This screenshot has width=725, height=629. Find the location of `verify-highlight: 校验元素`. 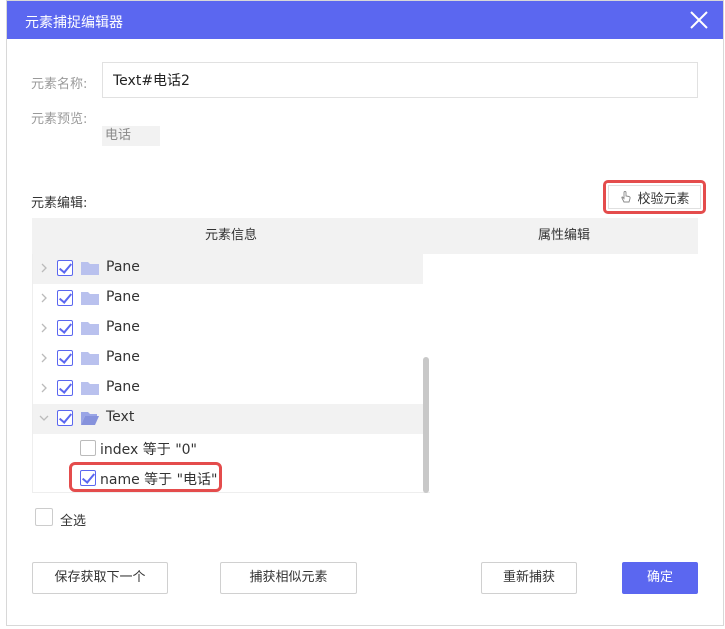

verify-highlight: 校验元素 is located at coordinates (654, 197).